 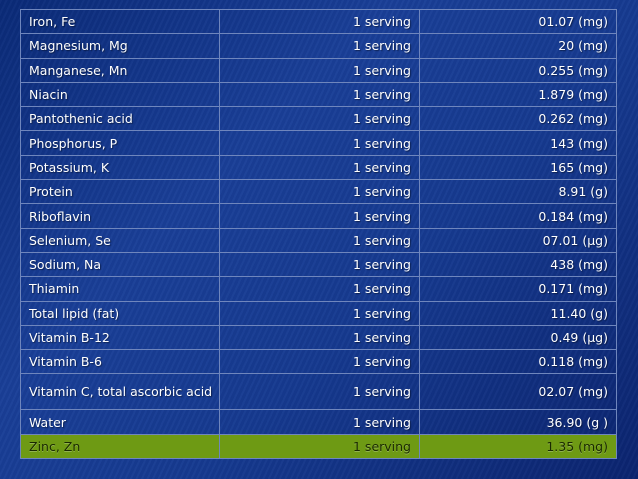 What do you see at coordinates (120, 216) in the screenshot?
I see `nutrient-name: Riboflavin` at bounding box center [120, 216].